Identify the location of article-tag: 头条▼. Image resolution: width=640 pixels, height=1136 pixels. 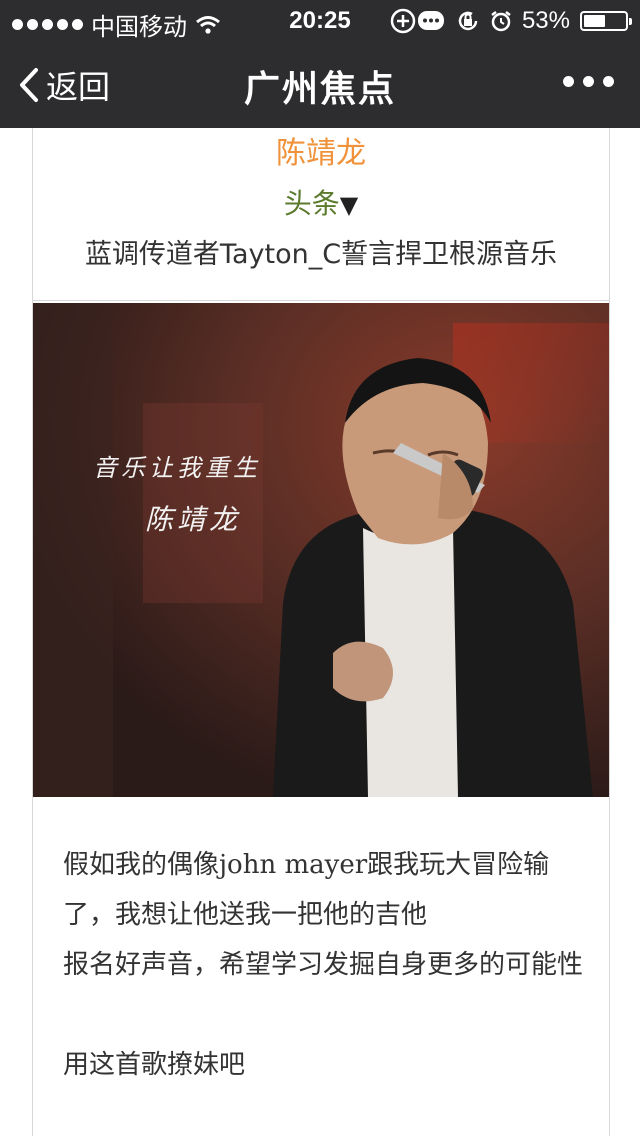
(321, 202).